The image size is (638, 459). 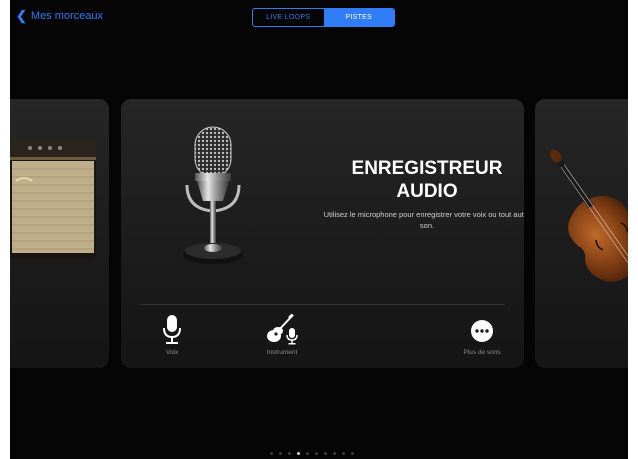 I want to click on option-instrument: Instrument, so click(x=282, y=335).